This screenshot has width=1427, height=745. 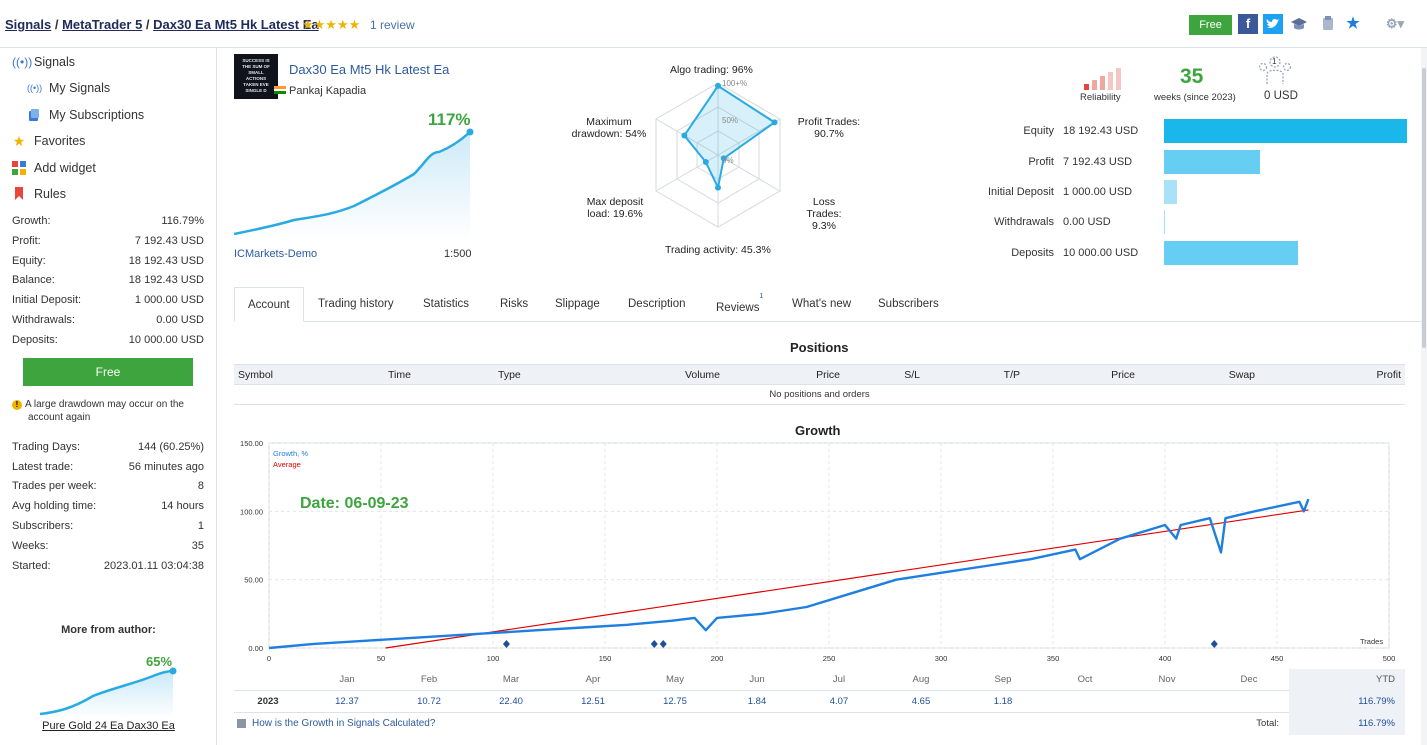 What do you see at coordinates (739, 304) in the screenshot?
I see `tab-reviews: Reviews1` at bounding box center [739, 304].